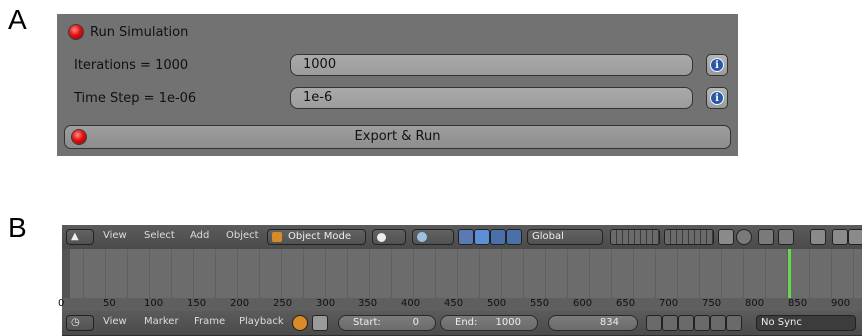 The height and width of the screenshot is (336, 862). What do you see at coordinates (389, 237) in the screenshot?
I see `shading-dropdown` at bounding box center [389, 237].